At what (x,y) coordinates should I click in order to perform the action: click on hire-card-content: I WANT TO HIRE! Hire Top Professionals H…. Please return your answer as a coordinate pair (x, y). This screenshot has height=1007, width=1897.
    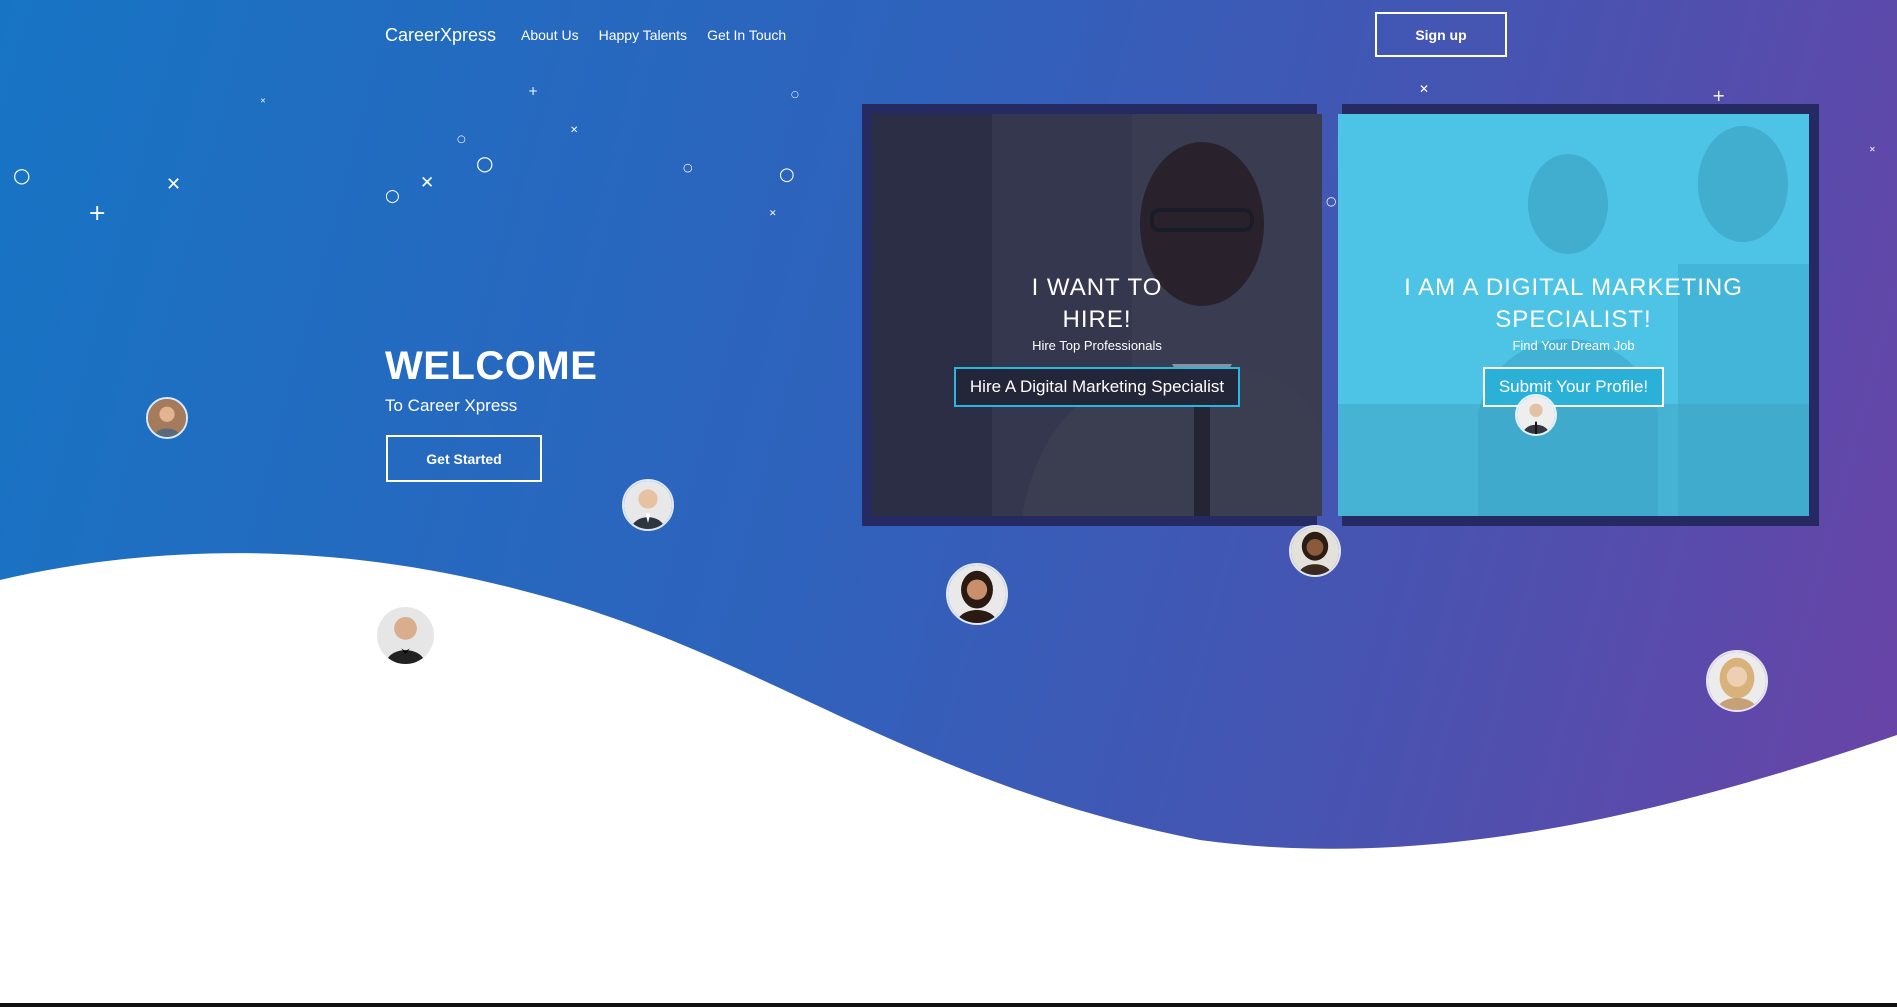
    Looking at the image, I should click on (1097, 339).